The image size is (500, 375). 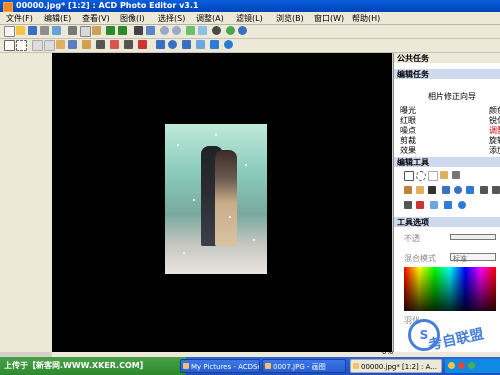 I want to click on menu-adjust: 调整(A), so click(x=210, y=18).